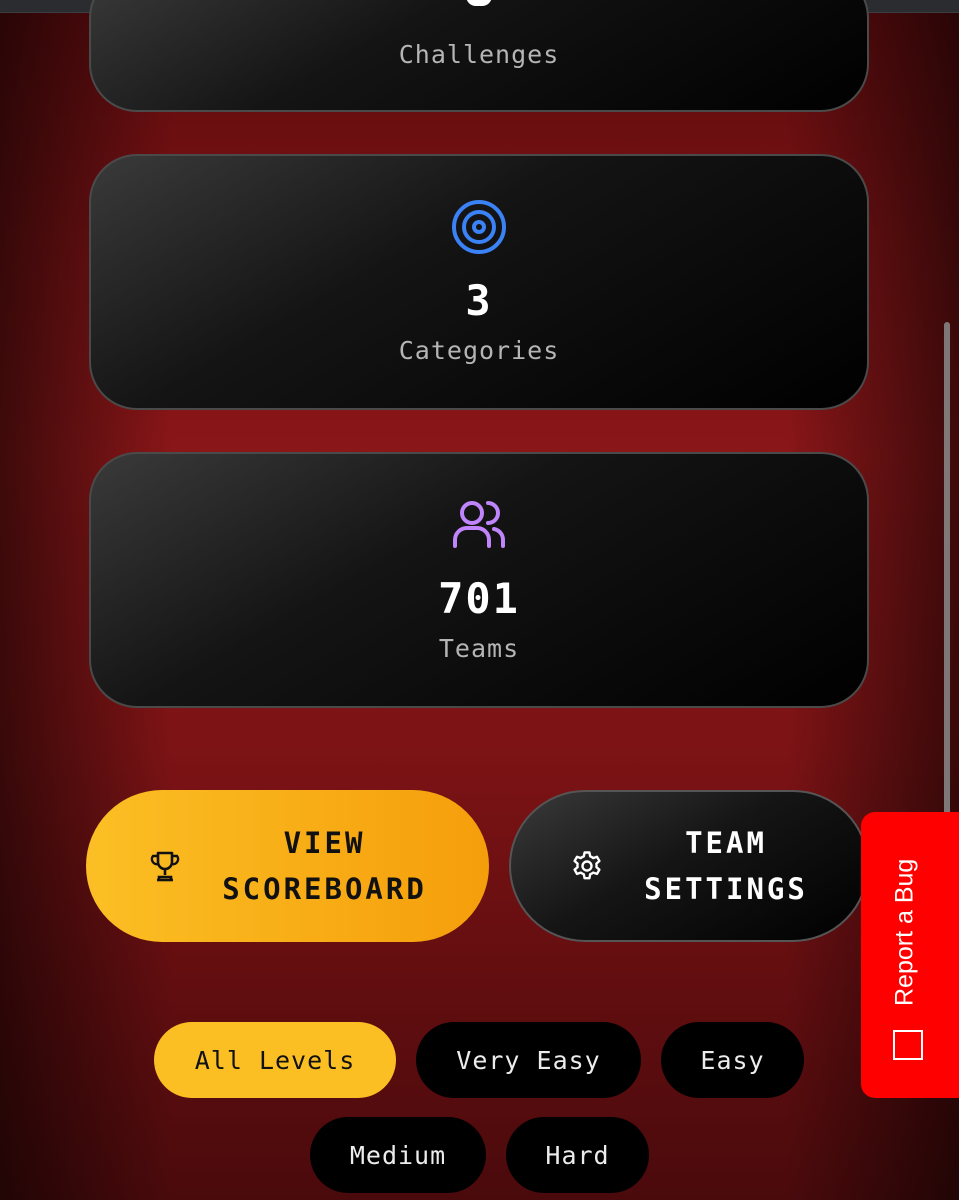 The image size is (959, 1200). Describe the element at coordinates (324, 843) in the screenshot. I see `view-scoreboard-line1: VIEW` at that location.